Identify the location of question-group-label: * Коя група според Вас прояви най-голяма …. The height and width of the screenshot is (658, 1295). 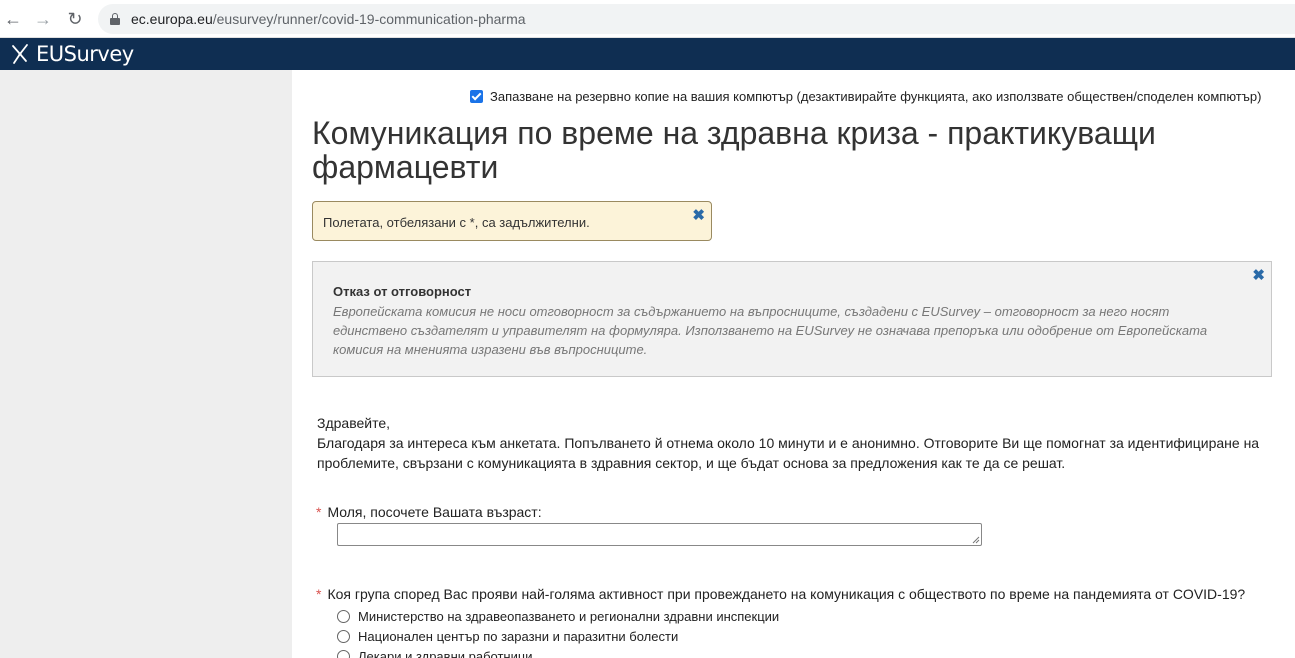
(780, 594).